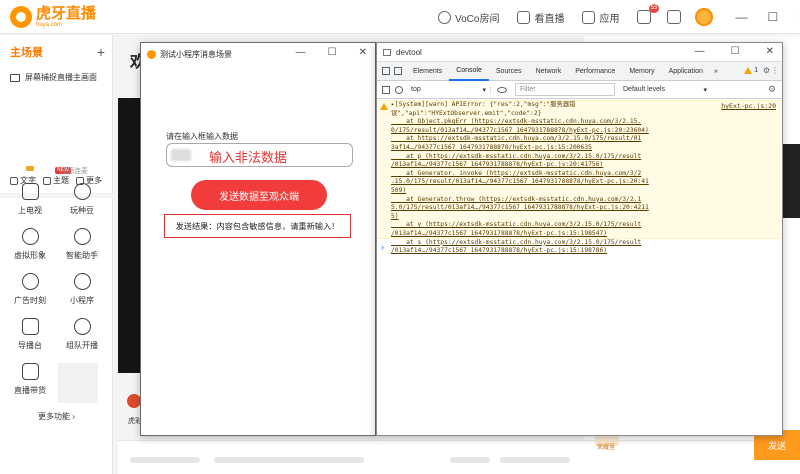  Describe the element at coordinates (741, 17) in the screenshot. I see `minimize-button: —` at that location.